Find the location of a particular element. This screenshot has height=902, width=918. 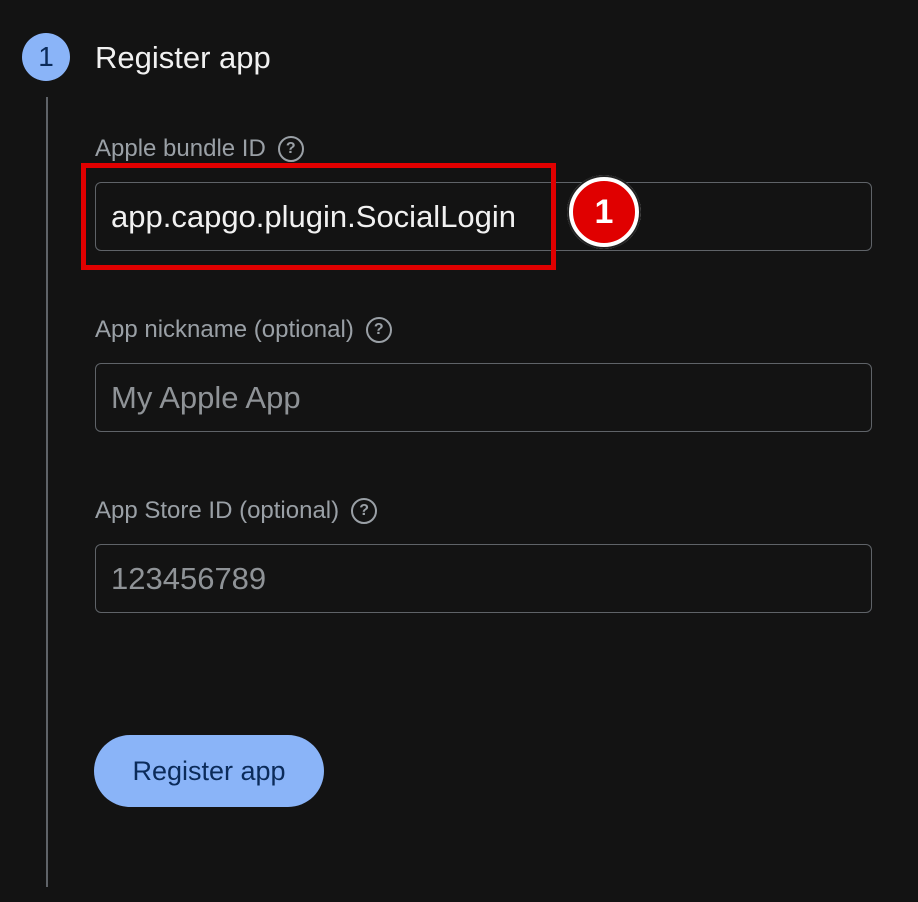

annotation-highlight-box is located at coordinates (318, 216).